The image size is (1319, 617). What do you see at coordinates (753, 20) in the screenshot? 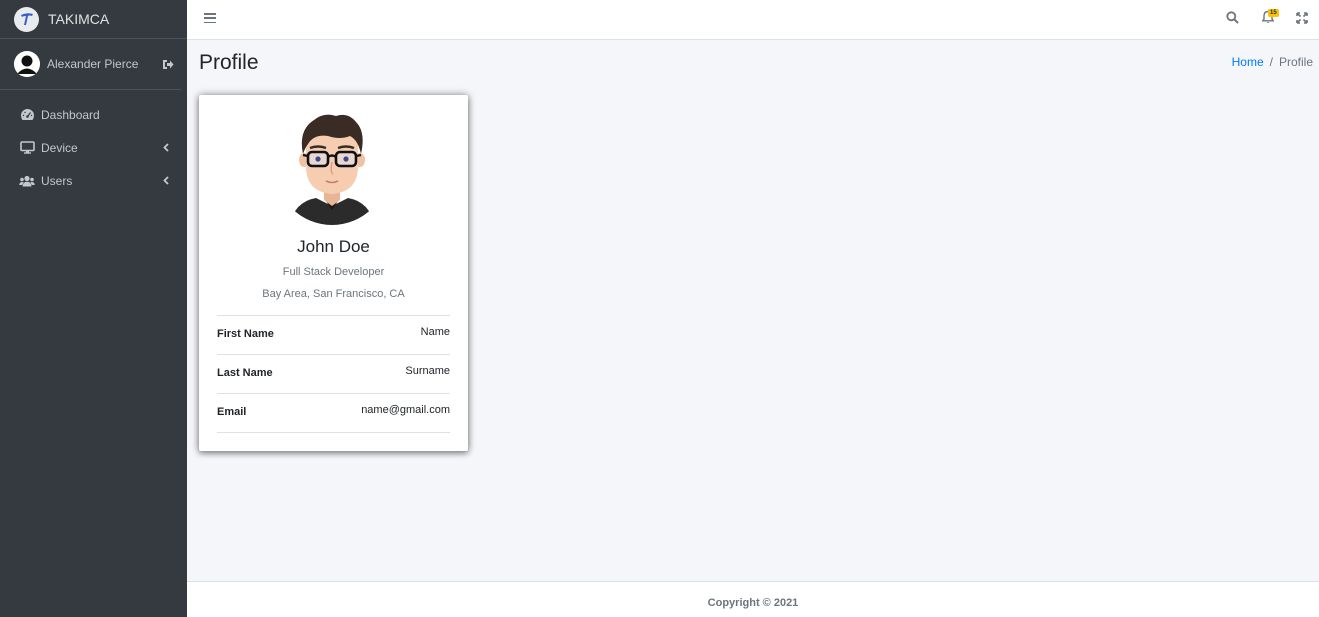
I see `top-navbar: 15` at bounding box center [753, 20].